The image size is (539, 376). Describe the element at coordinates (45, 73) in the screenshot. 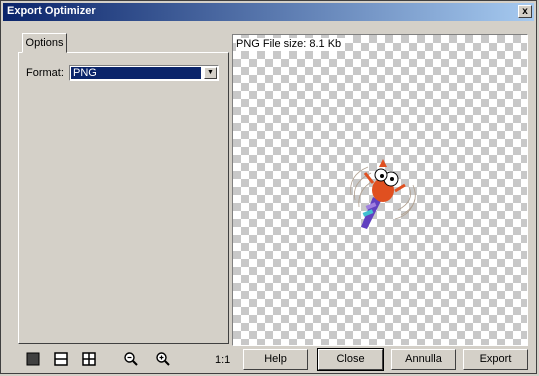

I see `format-label: Format:` at that location.